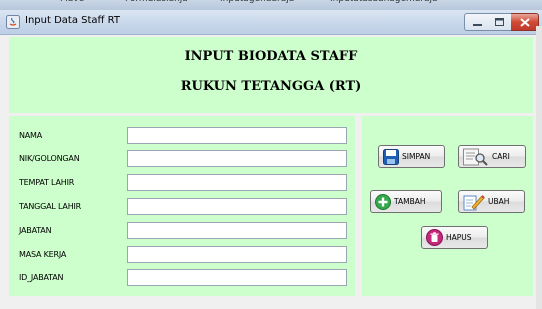 The height and width of the screenshot is (309, 542). I want to click on tambah-label: TAMBAH, so click(410, 201).